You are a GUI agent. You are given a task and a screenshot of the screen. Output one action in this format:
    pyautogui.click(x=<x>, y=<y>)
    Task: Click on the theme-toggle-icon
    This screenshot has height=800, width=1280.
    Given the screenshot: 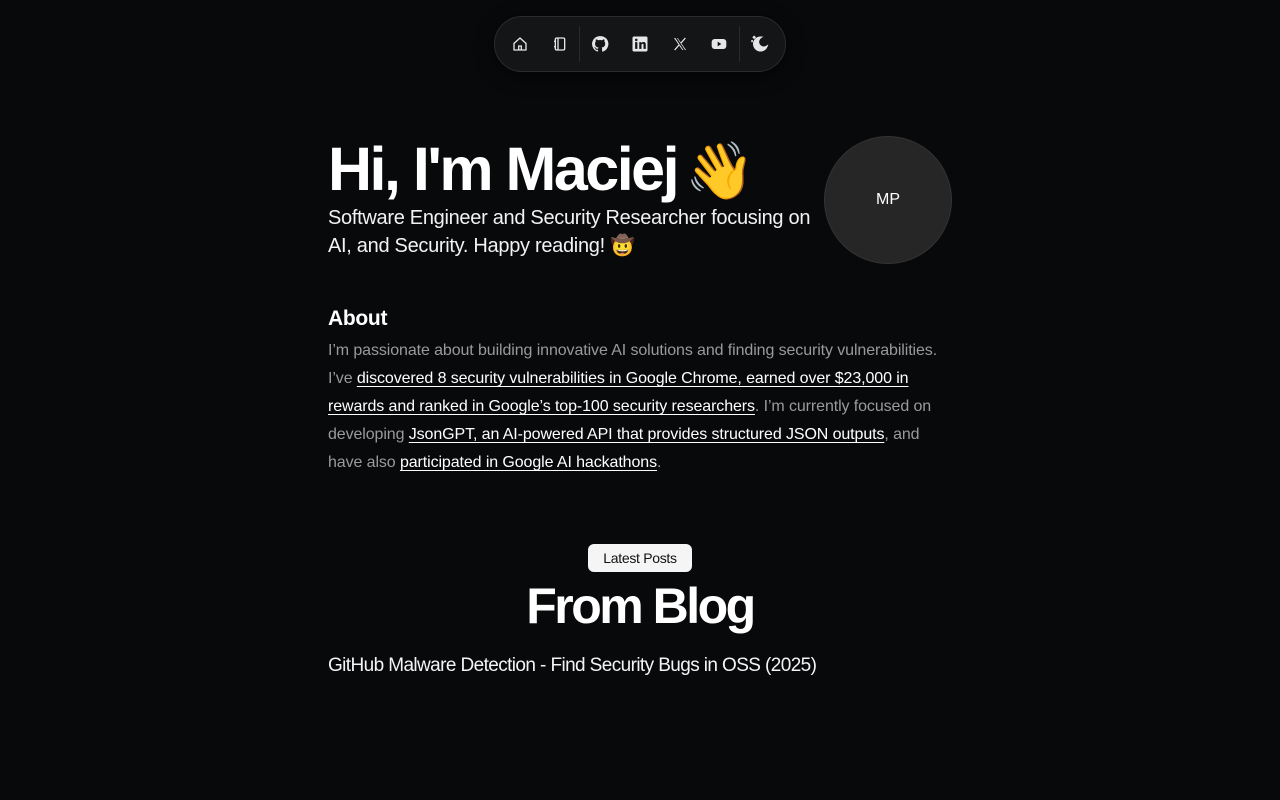 What is the action you would take?
    pyautogui.click(x=760, y=44)
    